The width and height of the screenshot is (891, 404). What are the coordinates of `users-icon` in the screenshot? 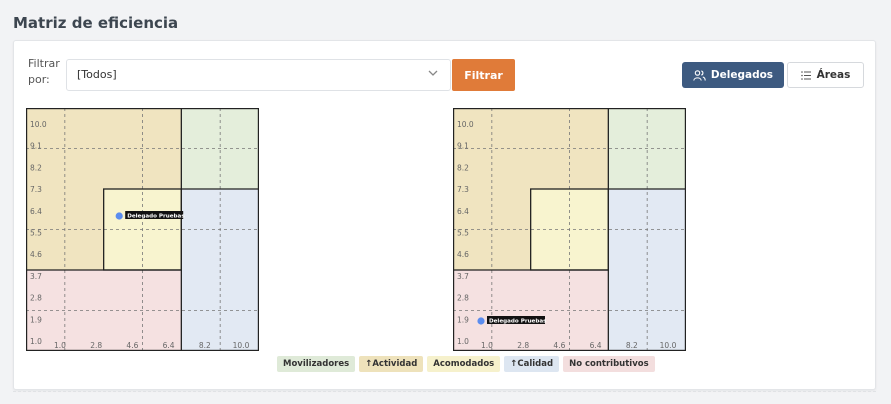 It's located at (699, 75).